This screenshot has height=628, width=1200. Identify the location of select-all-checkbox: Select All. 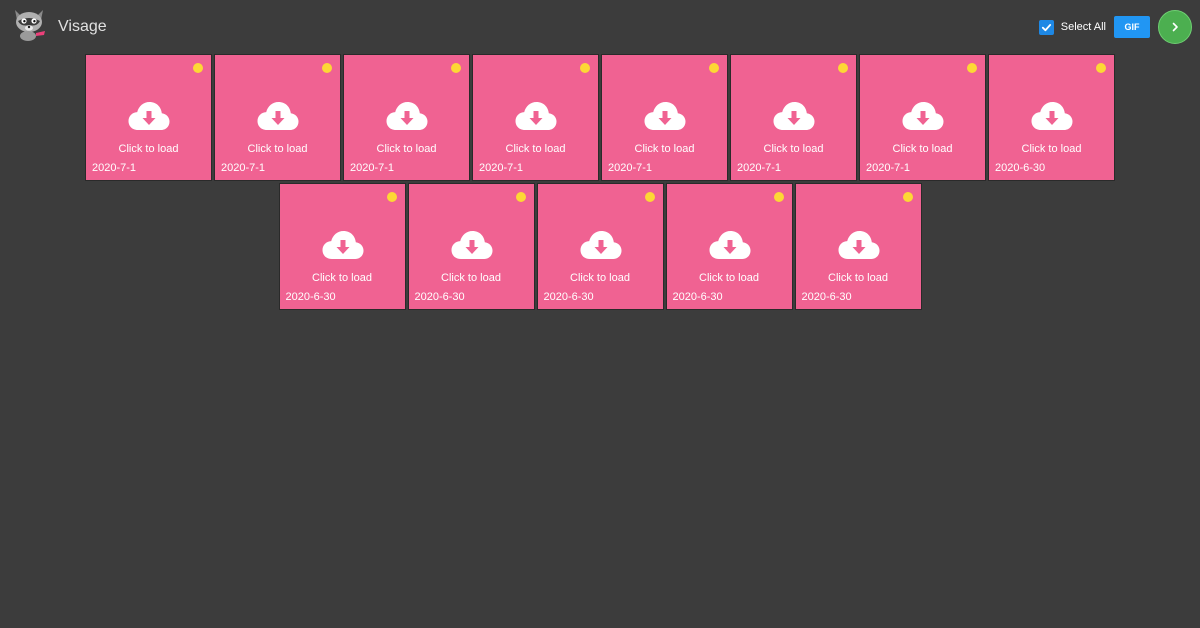
(1072, 27).